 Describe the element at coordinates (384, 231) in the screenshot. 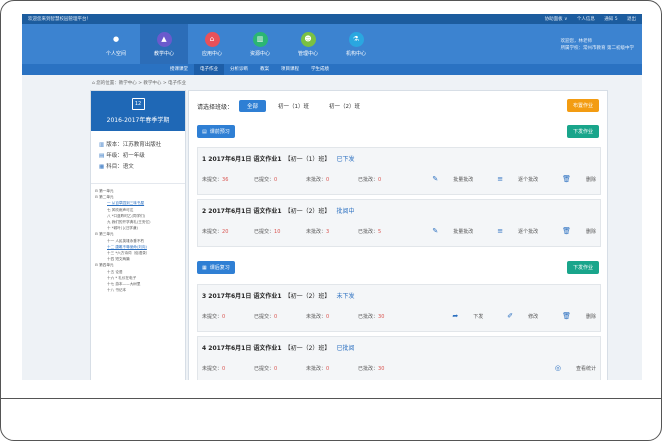

I see `stat-item: 已批改：5` at that location.